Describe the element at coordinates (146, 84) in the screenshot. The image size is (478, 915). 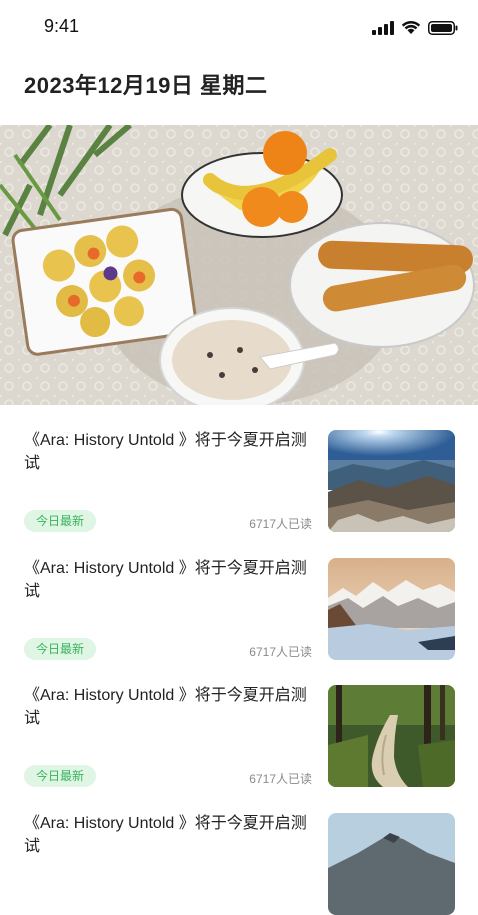
I see `page-title: 2023年12月19日 星期二` at that location.